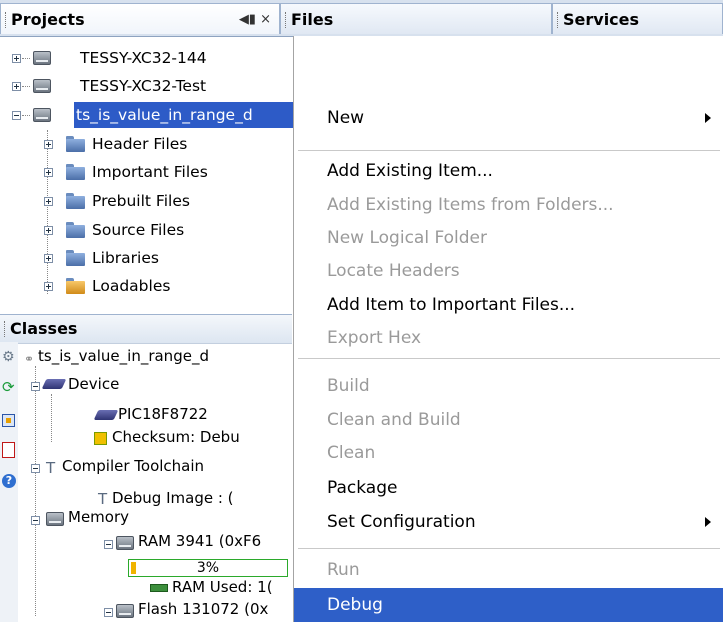 This screenshot has width=723, height=622. Describe the element at coordinates (508, 488) in the screenshot. I see `menu-item-package: Package` at that location.